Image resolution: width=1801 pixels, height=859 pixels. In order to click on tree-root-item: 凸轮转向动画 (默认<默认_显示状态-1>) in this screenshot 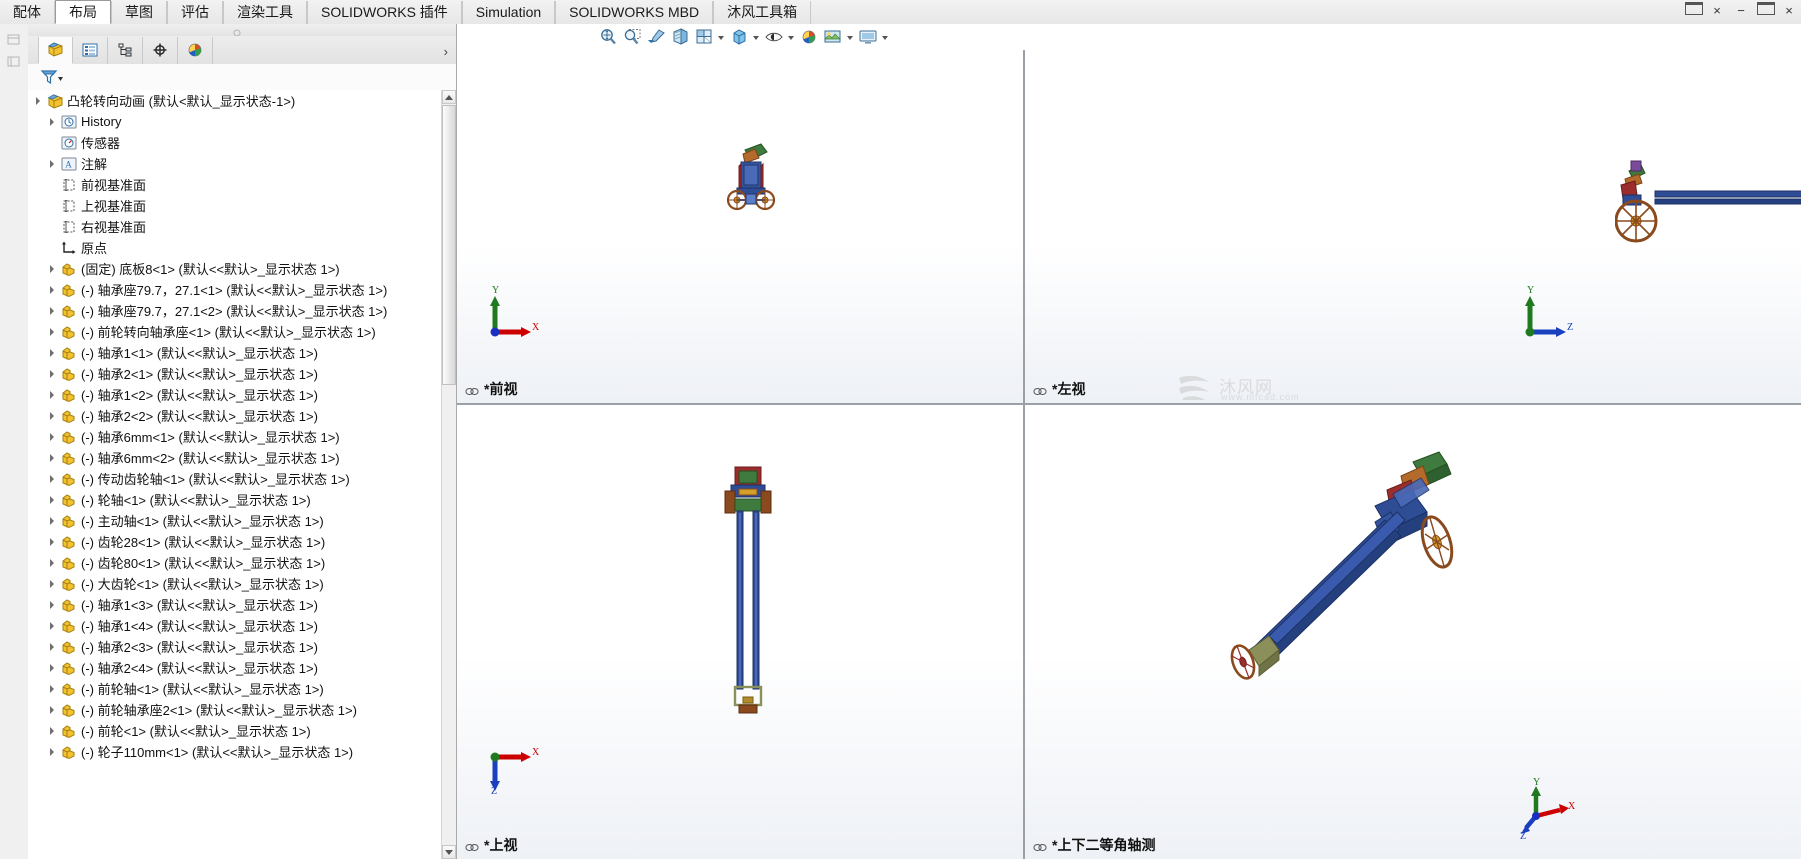, I will do `click(235, 100)`.